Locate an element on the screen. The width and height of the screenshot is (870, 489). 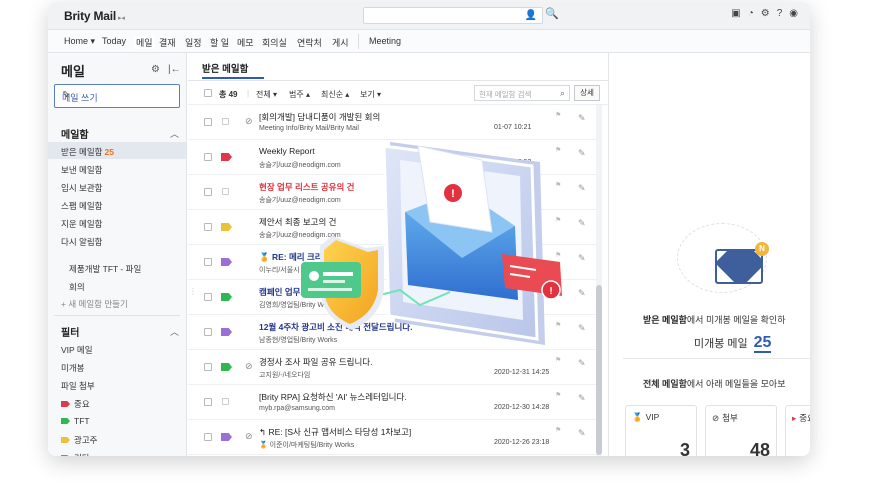
attachment-card: ⊘ 첨부 48 is located at coordinates (741, 430).